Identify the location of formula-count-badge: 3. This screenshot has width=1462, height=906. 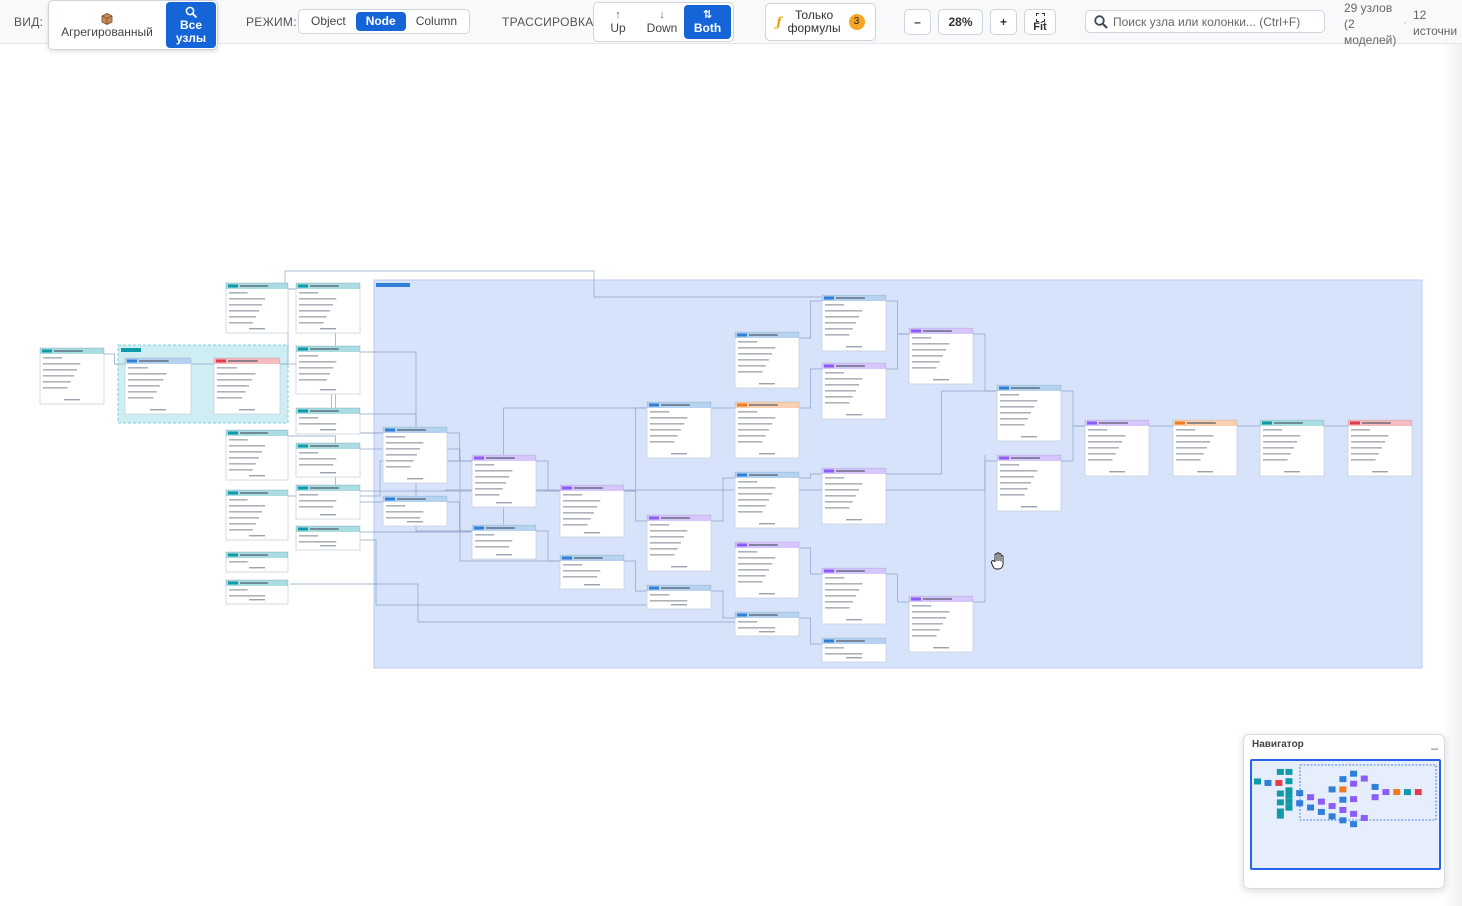
(856, 22).